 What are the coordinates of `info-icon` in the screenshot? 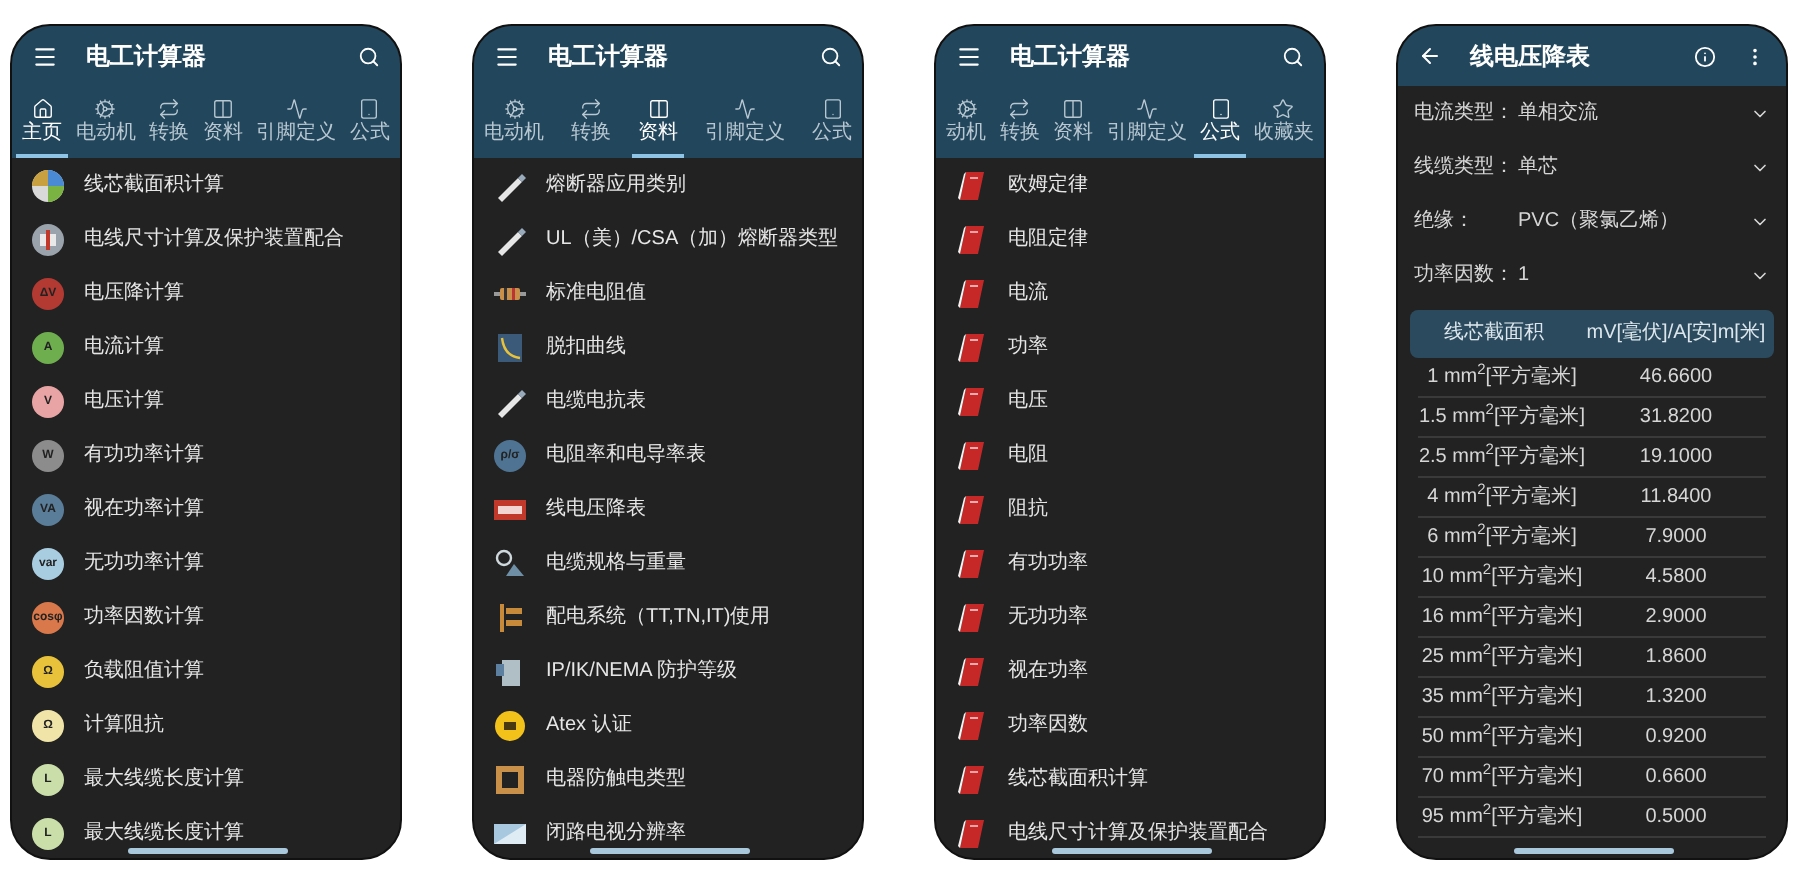 It's located at (1705, 56).